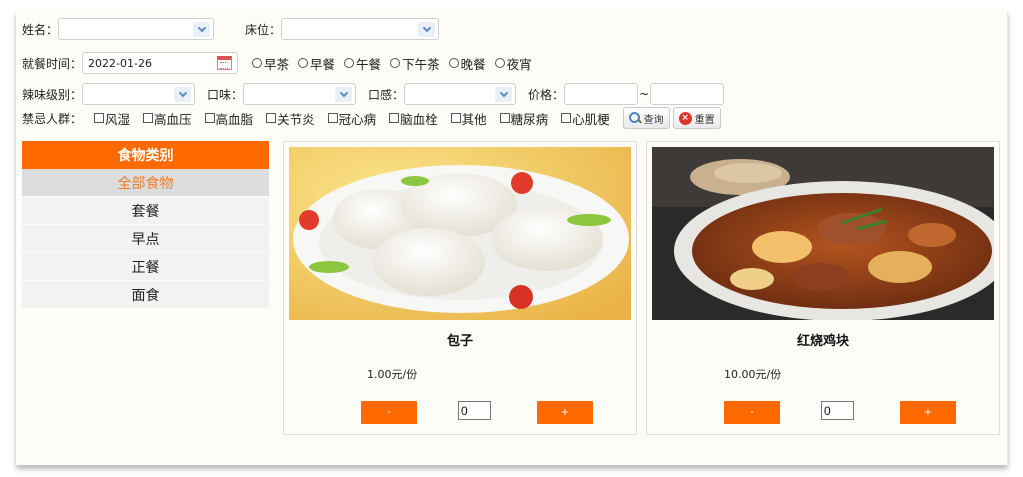  I want to click on taboo-label: 禁忌人群：, so click(52, 118).